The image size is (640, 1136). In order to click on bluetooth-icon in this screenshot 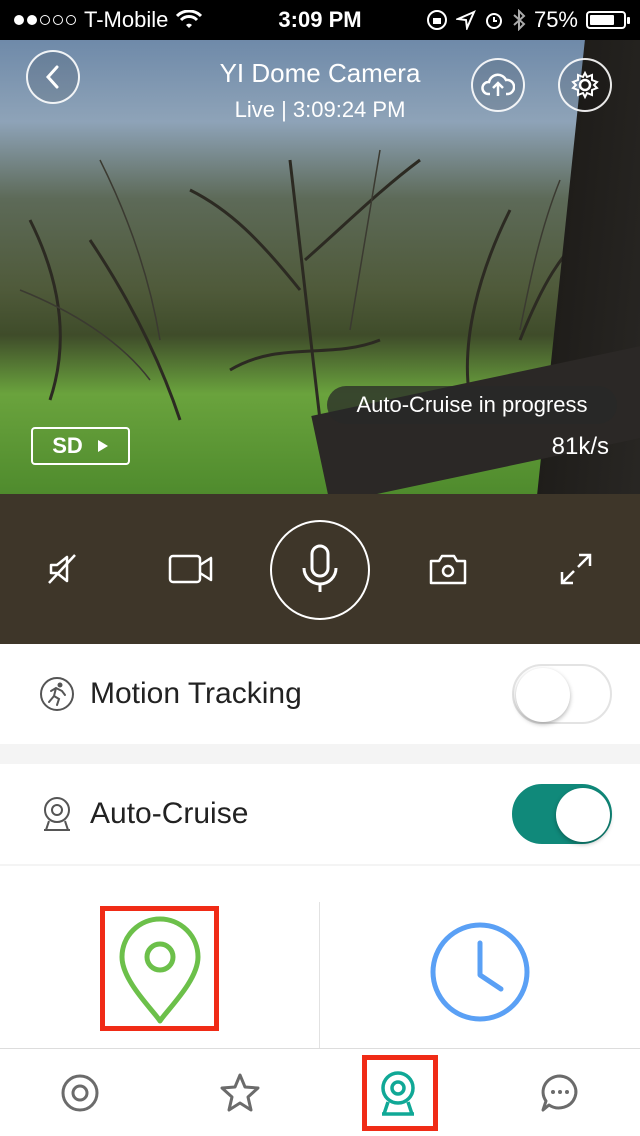, I will do `click(519, 20)`.